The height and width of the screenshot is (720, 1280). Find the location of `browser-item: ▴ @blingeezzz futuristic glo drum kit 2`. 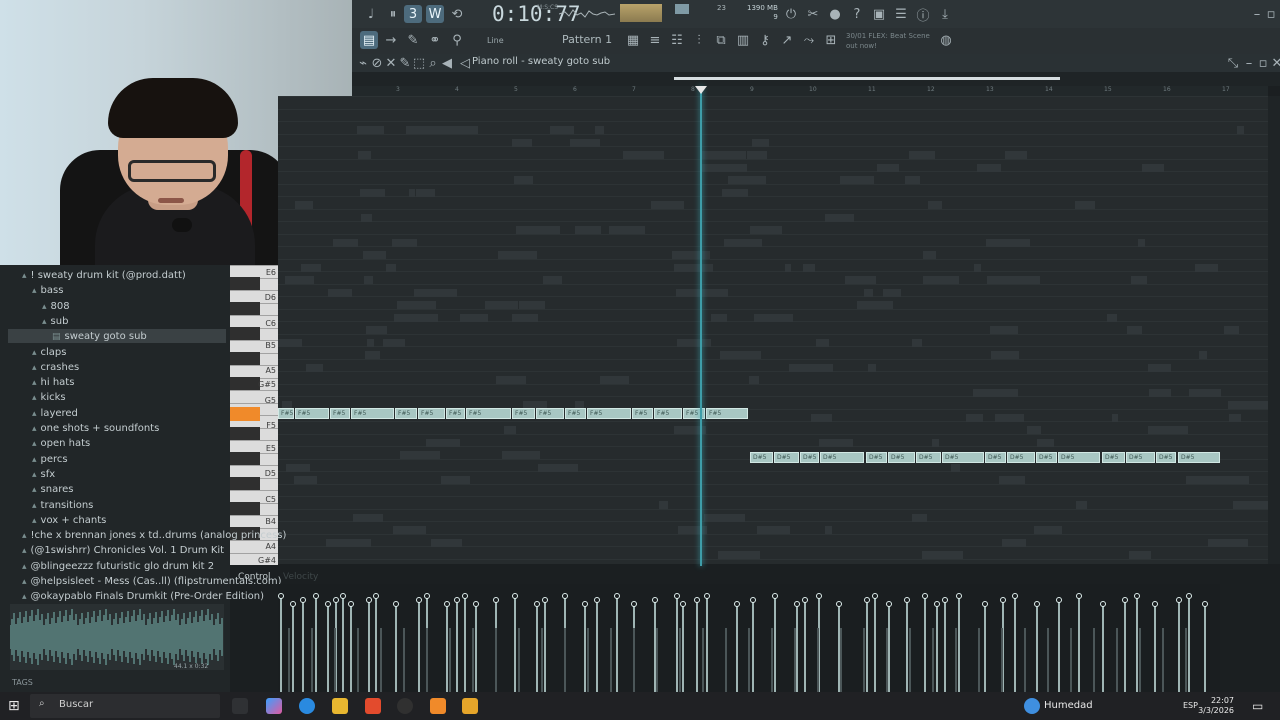

browser-item: ▴ @blingeezzz futuristic glo drum kit 2 is located at coordinates (118, 566).